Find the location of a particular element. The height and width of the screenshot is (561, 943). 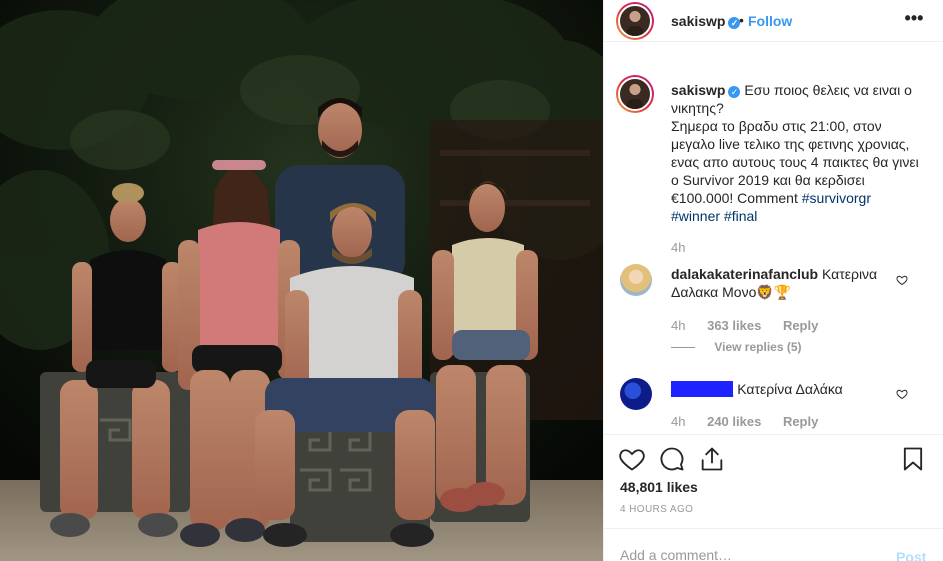

likes-count: 48,801 likes is located at coordinates (659, 487).